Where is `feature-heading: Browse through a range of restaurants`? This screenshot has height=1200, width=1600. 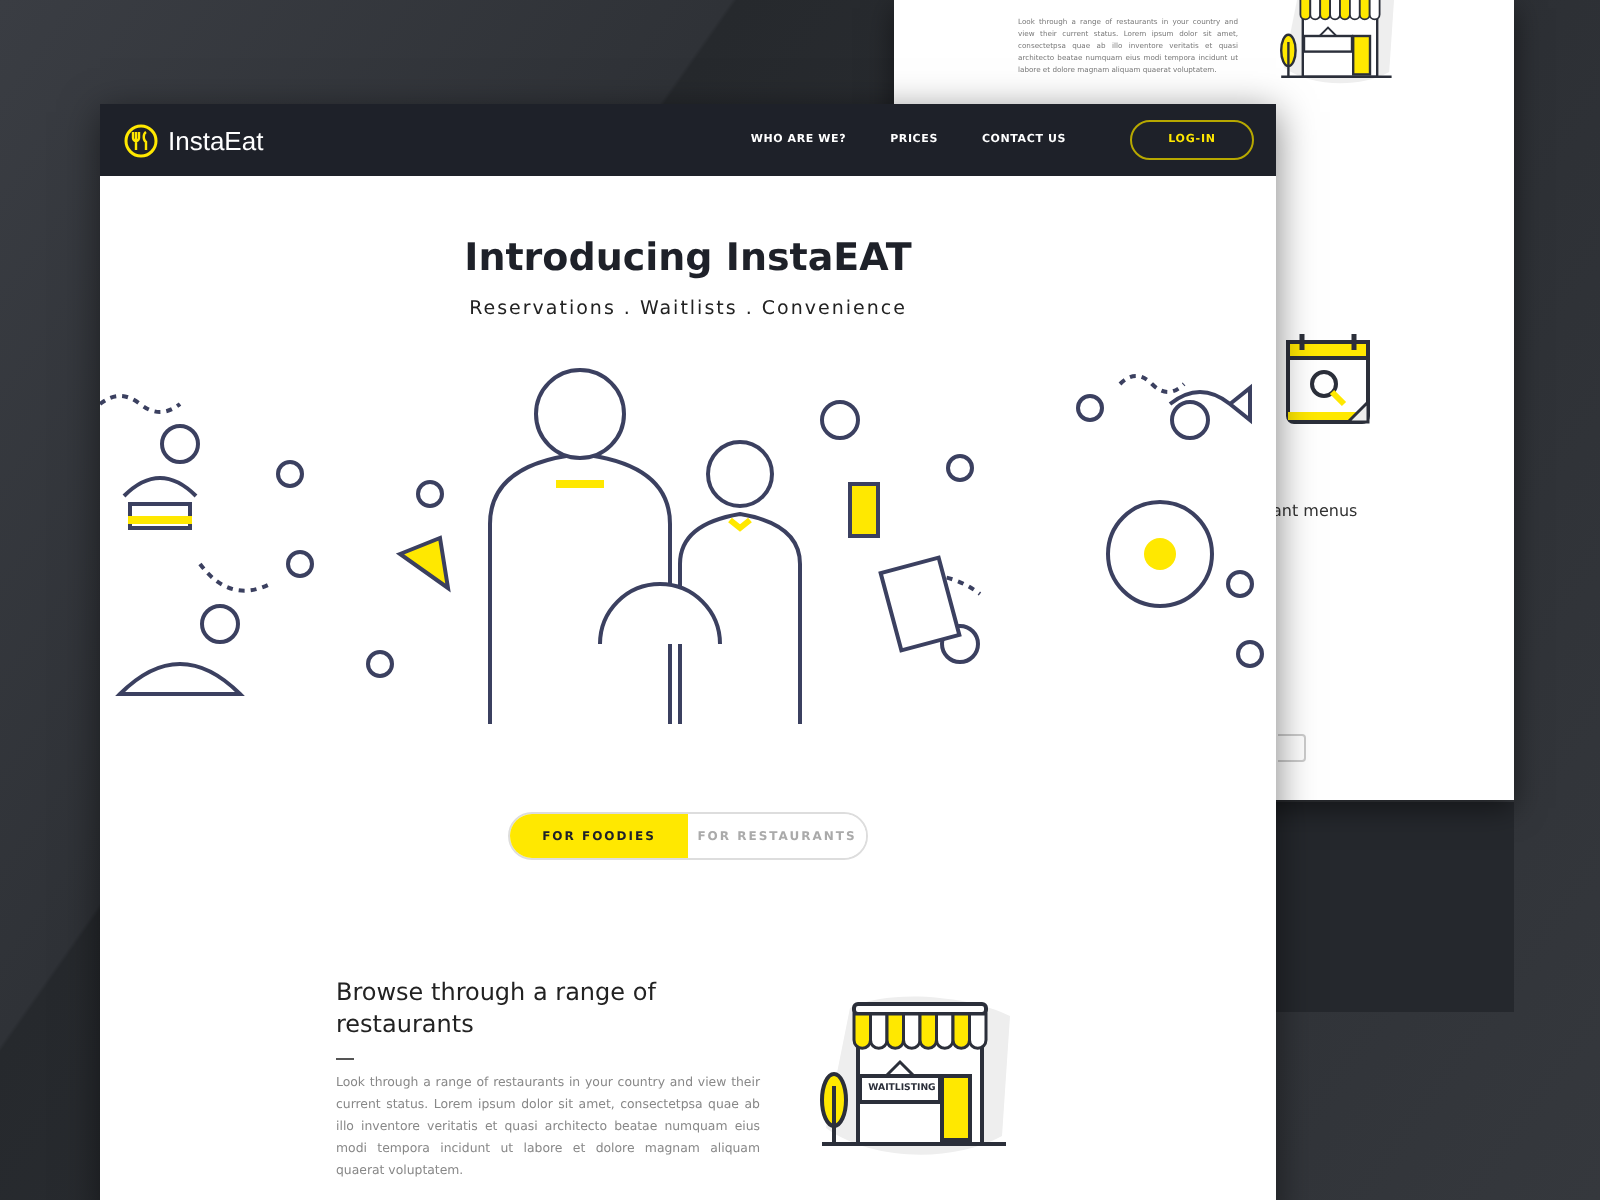 feature-heading: Browse through a range of restaurants is located at coordinates (497, 1008).